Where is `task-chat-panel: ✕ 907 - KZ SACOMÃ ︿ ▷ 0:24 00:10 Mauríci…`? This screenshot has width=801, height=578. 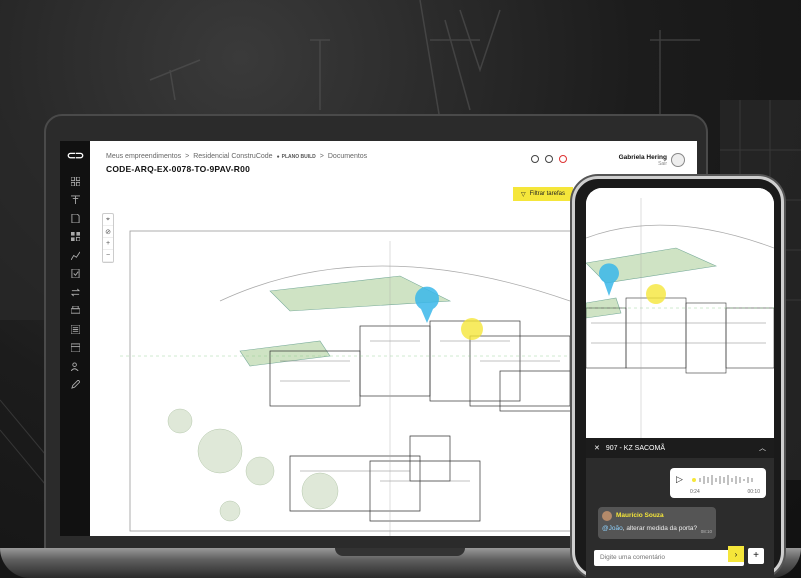 task-chat-panel: ✕ 907 - KZ SACOMÃ ︿ ▷ 0:24 00:10 Mauríci… is located at coordinates (680, 508).